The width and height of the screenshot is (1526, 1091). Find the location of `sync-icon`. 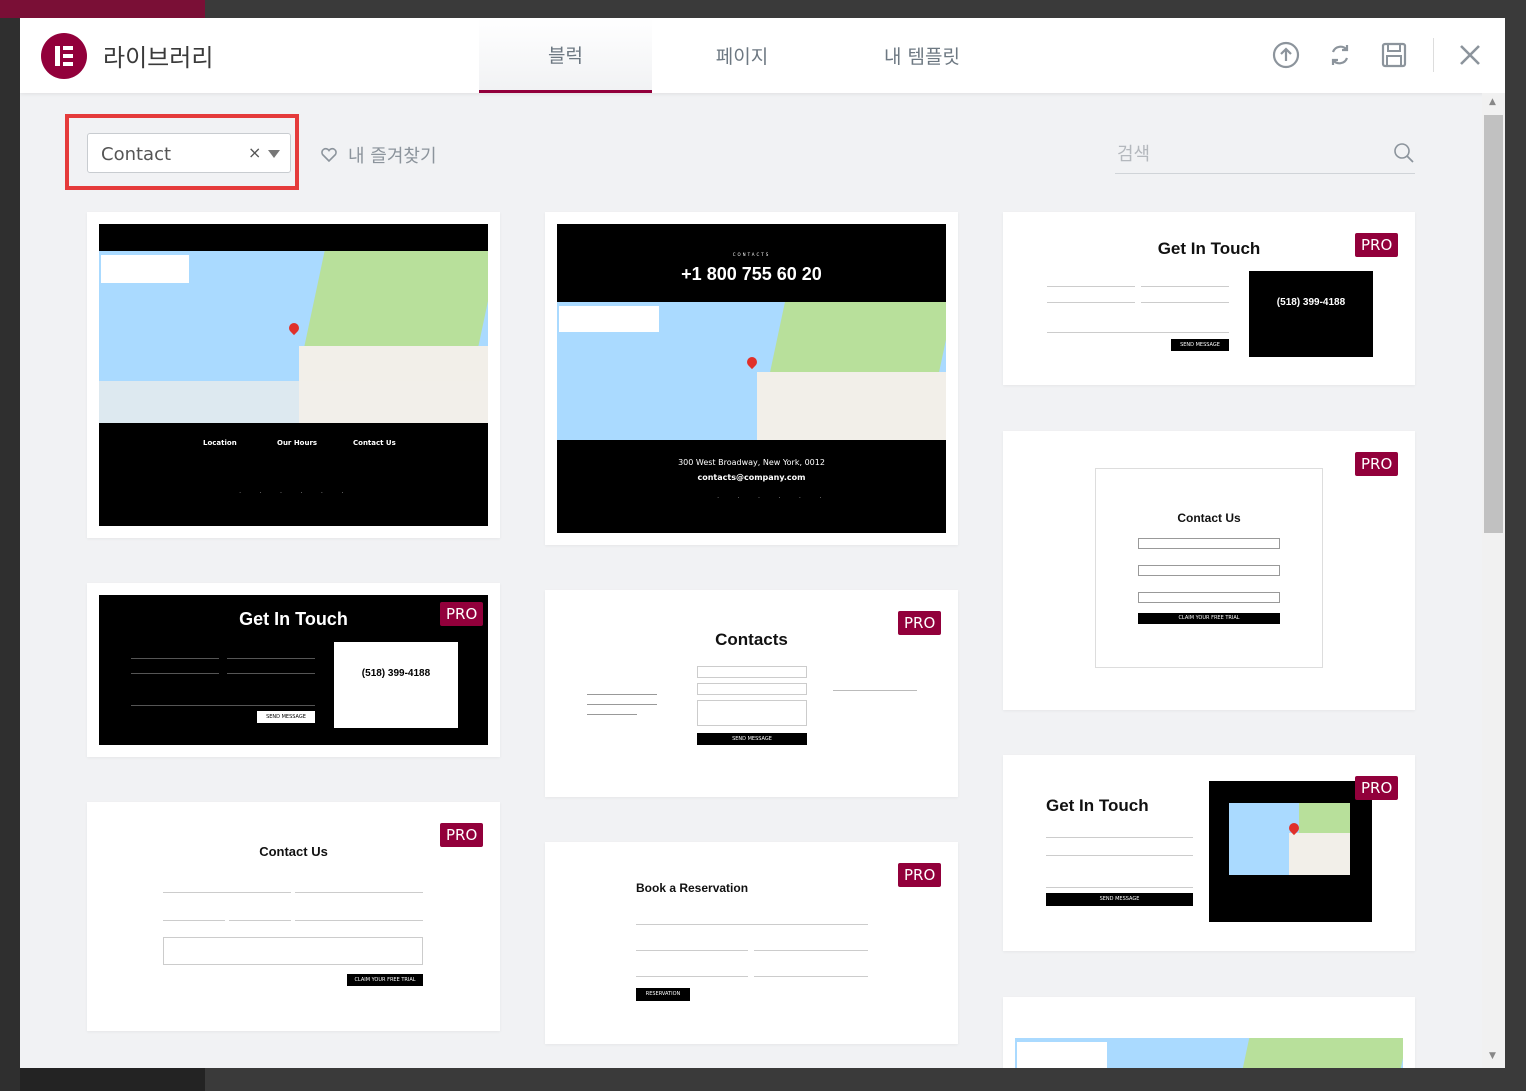

sync-icon is located at coordinates (1340, 55).